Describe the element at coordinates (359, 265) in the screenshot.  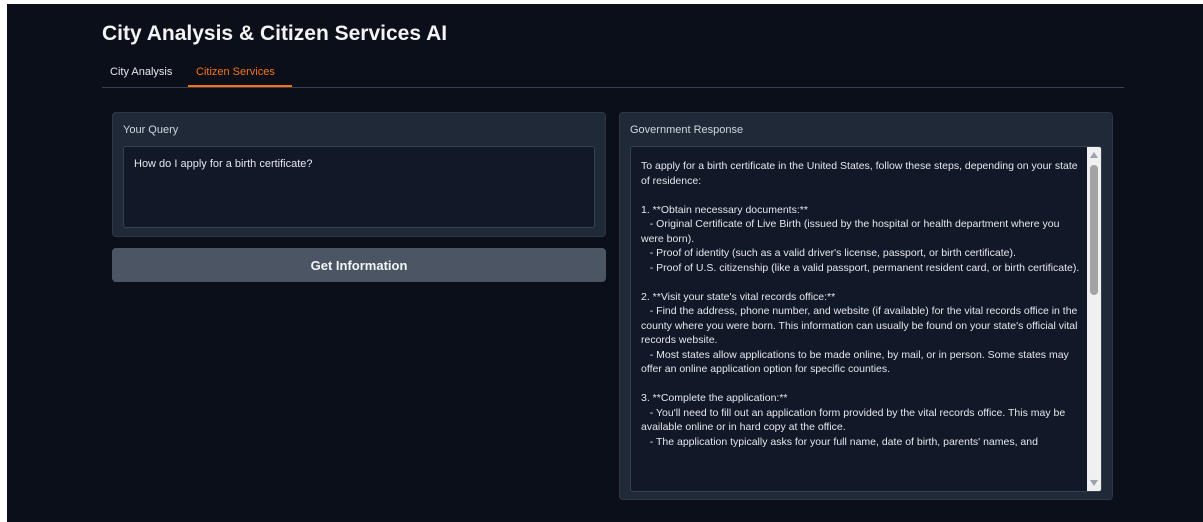
I see `get-information-button: Get Information` at that location.